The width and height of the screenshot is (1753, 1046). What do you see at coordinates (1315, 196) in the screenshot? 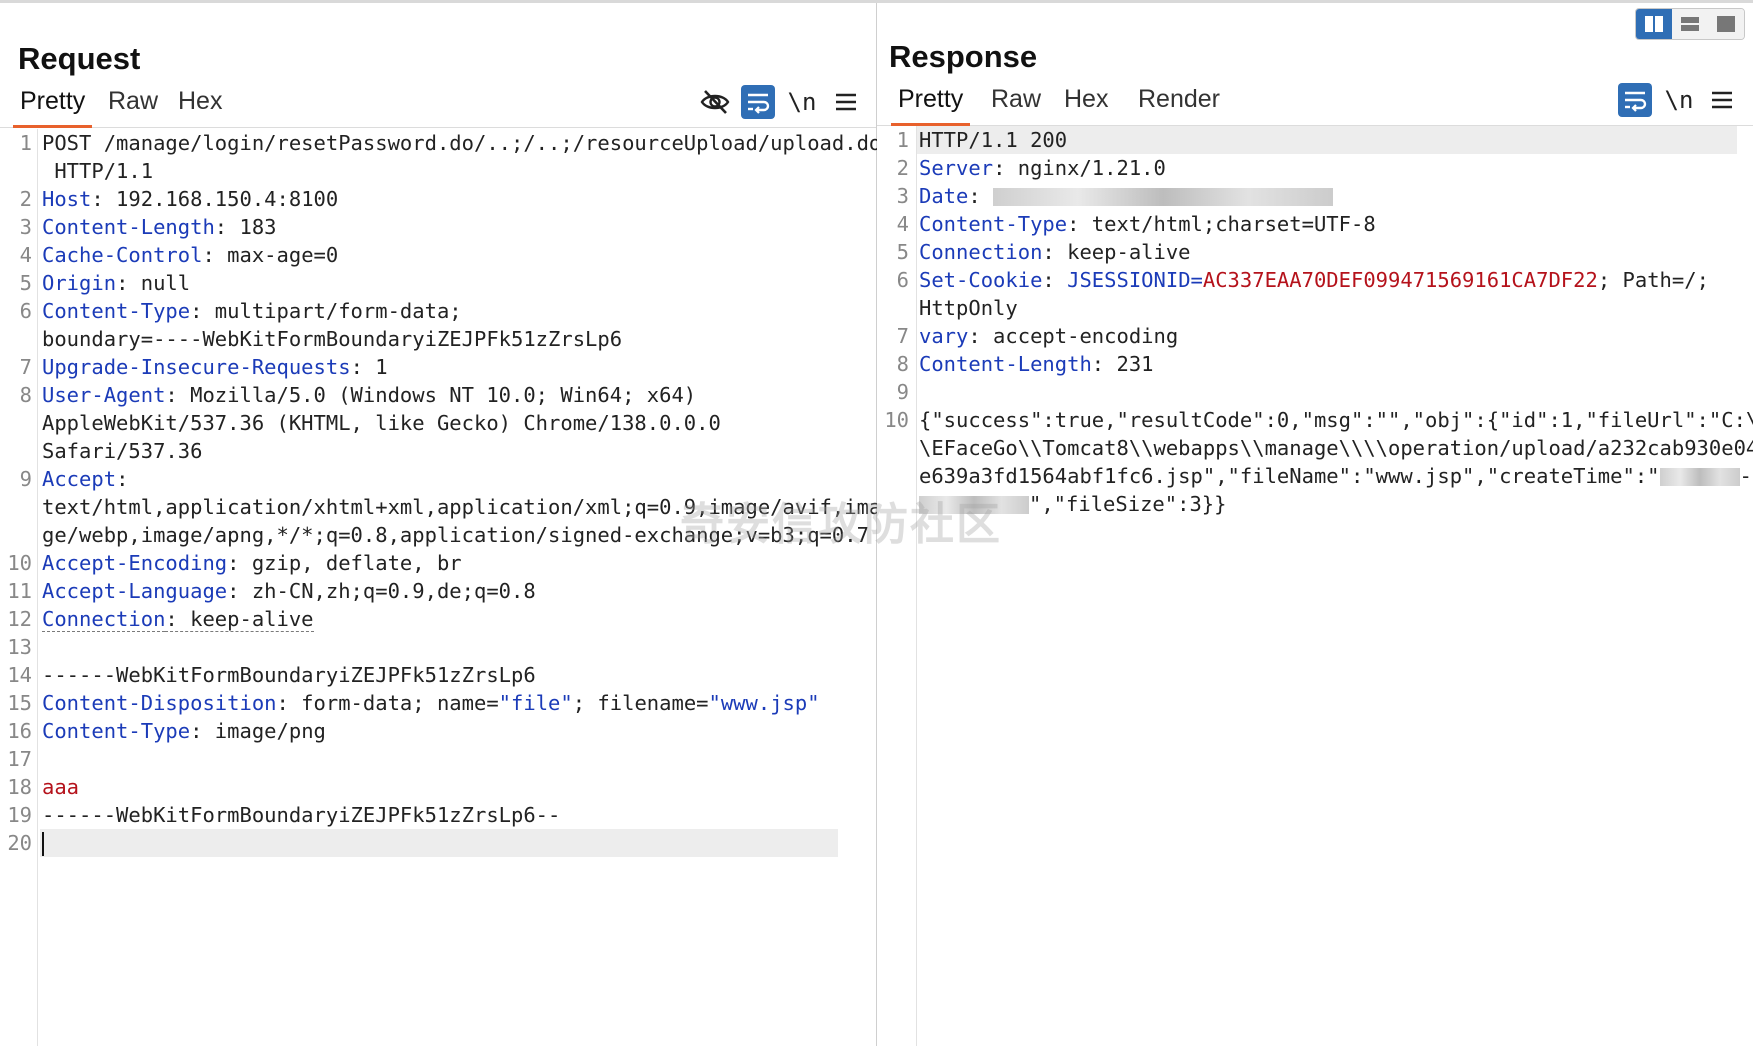
I see `code-line: 3 Date:` at bounding box center [1315, 196].